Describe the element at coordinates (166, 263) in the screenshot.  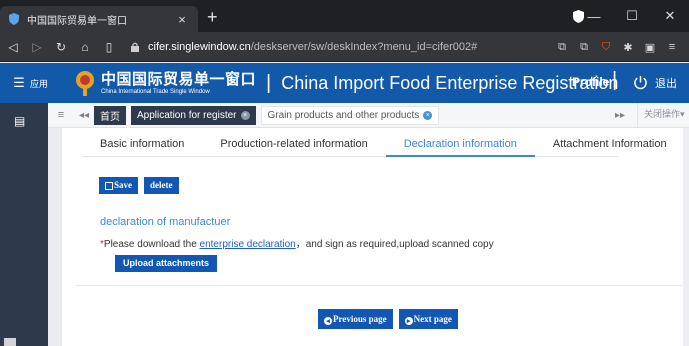
I see `upload-attachments-button: Upload attachments` at that location.